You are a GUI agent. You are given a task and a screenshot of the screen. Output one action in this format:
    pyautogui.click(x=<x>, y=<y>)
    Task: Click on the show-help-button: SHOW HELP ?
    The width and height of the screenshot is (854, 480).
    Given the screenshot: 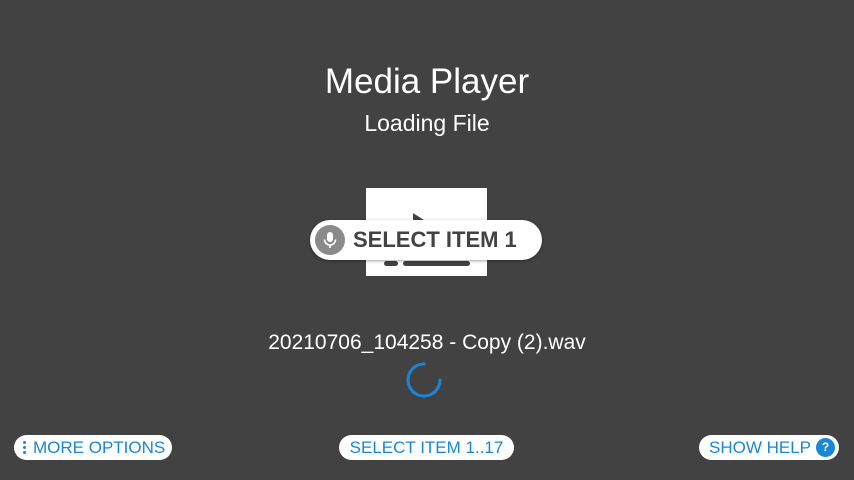 What is the action you would take?
    pyautogui.click(x=769, y=447)
    